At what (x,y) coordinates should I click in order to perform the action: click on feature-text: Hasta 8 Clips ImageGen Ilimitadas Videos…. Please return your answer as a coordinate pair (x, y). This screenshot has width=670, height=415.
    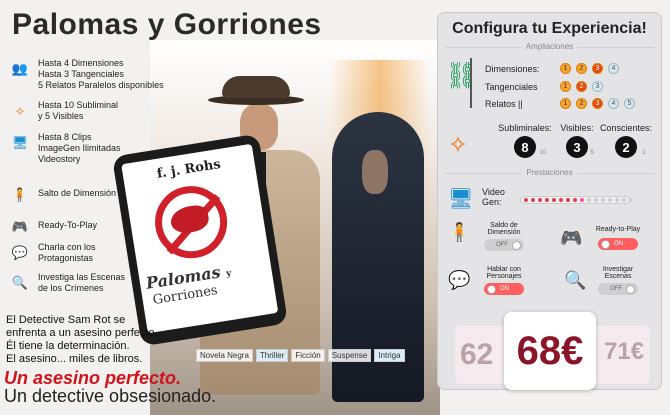
    Looking at the image, I should click on (79, 148).